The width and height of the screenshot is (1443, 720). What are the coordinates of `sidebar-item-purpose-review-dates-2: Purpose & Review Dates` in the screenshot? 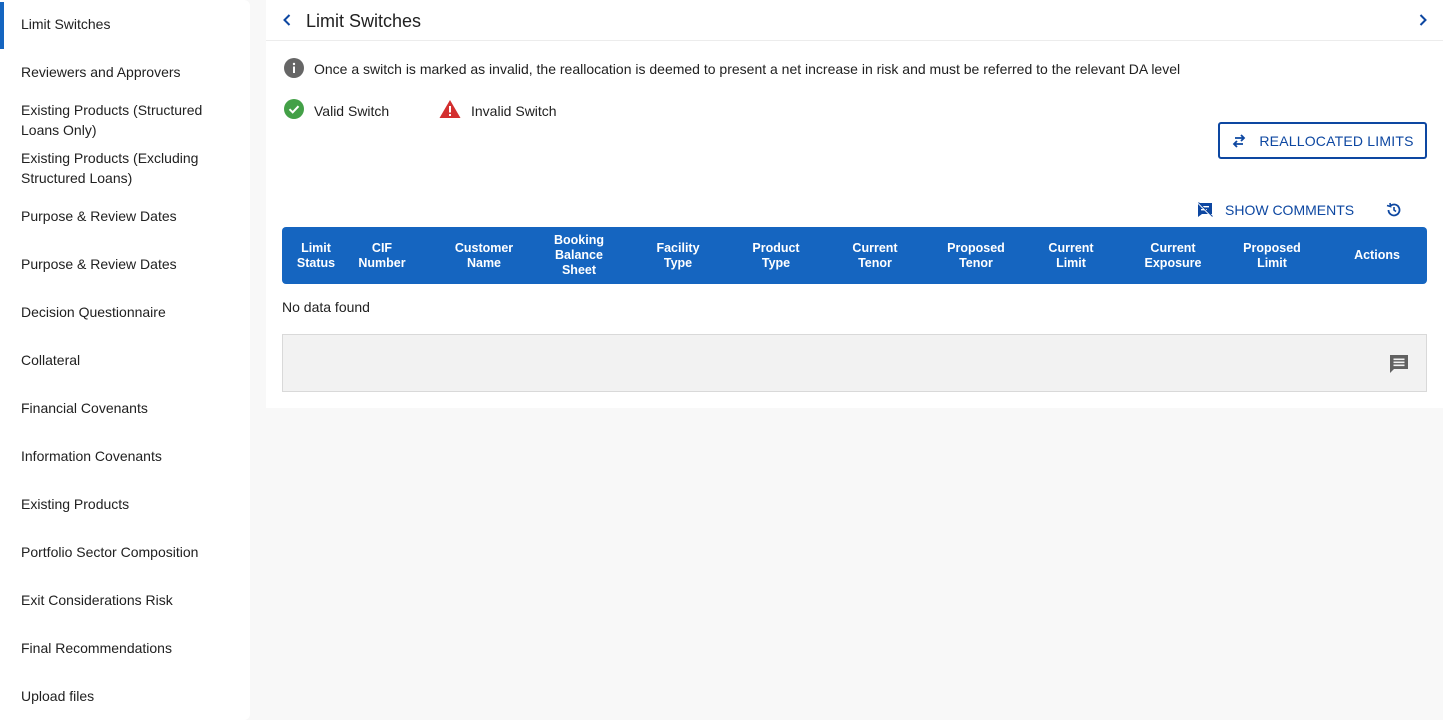 It's located at (125, 264).